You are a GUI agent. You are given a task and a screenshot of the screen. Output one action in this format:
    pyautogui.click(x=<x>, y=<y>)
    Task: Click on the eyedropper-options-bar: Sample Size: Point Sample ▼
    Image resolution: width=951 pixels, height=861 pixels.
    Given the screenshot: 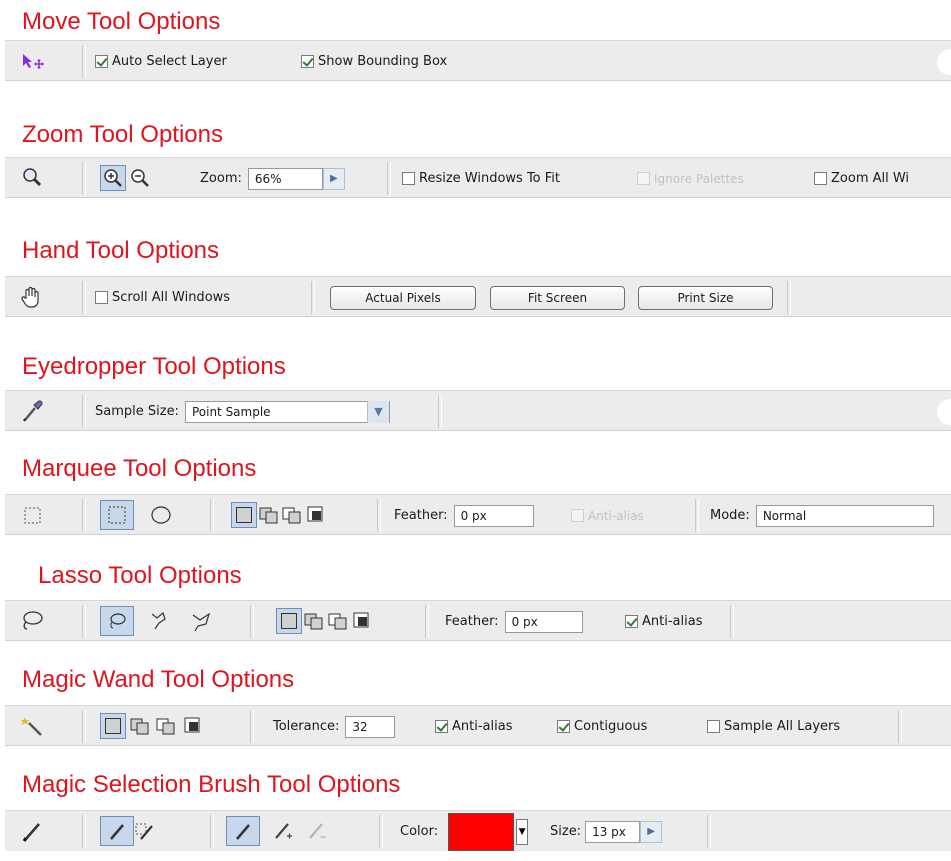 What is the action you would take?
    pyautogui.click(x=478, y=410)
    